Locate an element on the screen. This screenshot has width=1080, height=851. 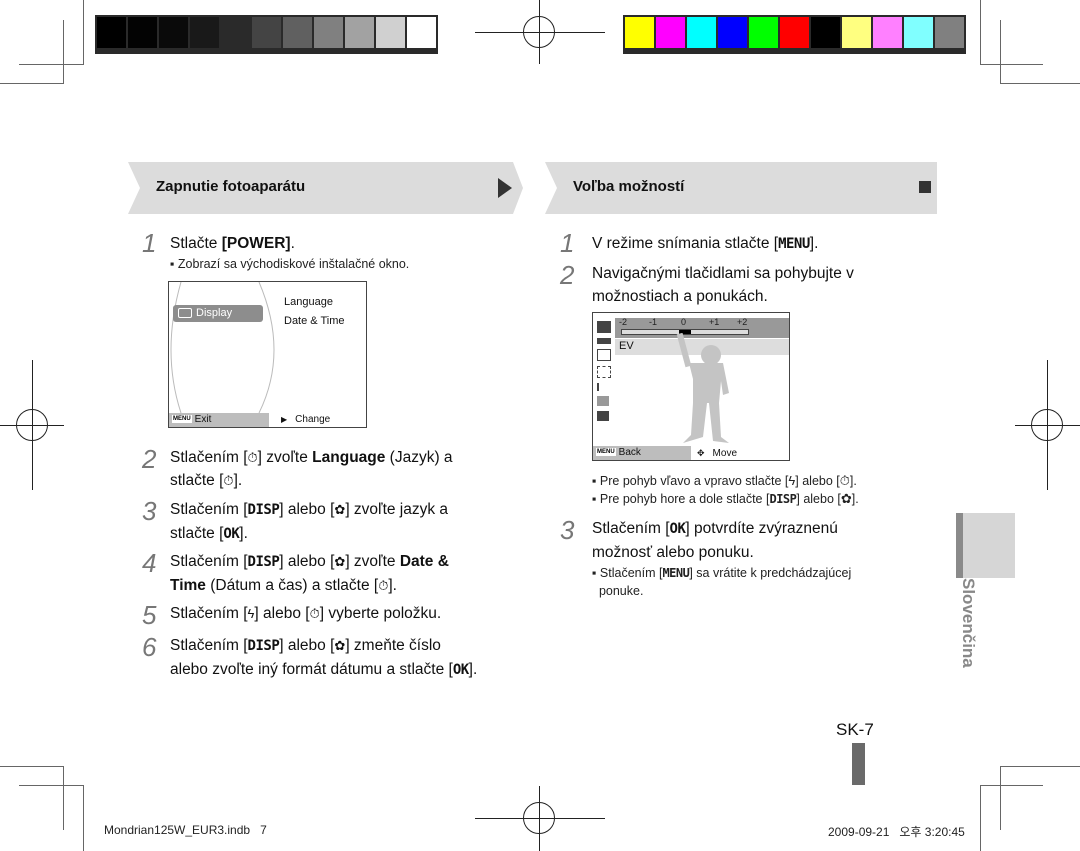
white-balance-icon is located at coordinates (604, 341).